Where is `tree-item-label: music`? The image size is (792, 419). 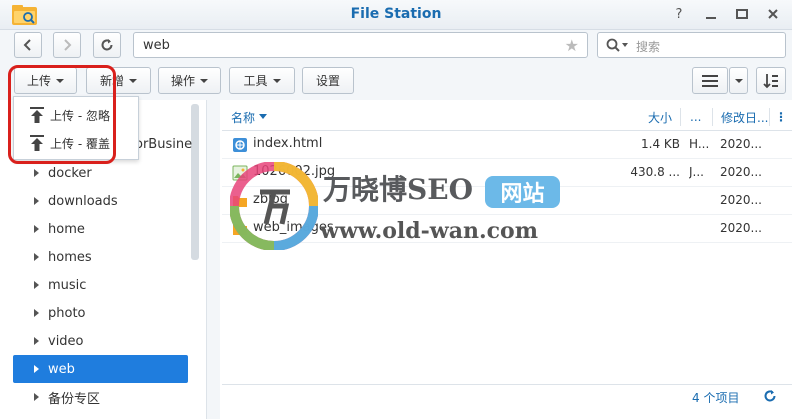 tree-item-label: music is located at coordinates (67, 285).